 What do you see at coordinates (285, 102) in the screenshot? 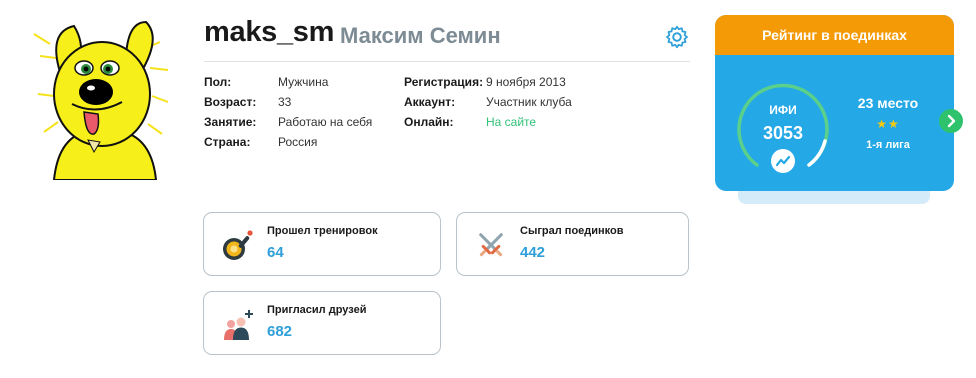
I see `age-value: 33` at bounding box center [285, 102].